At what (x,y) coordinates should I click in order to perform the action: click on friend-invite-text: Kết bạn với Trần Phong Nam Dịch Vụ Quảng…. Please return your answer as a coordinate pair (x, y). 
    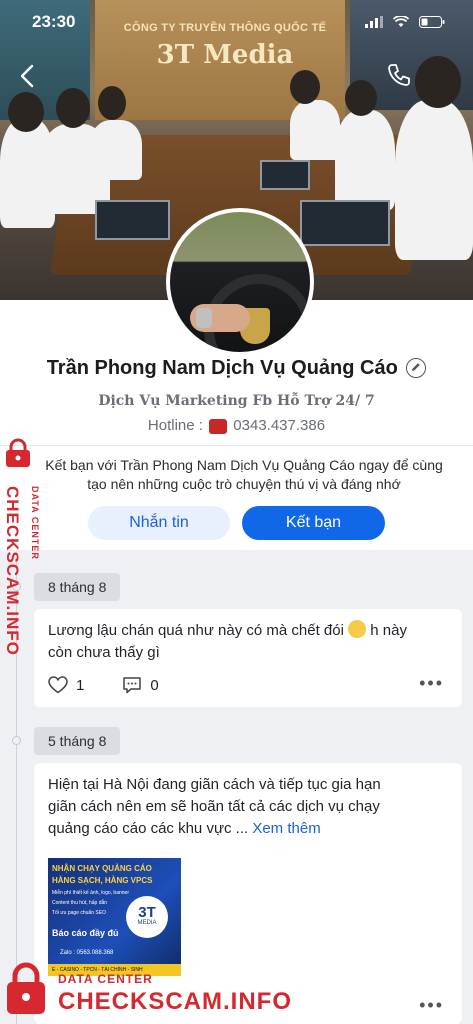
    Looking at the image, I should click on (244, 475).